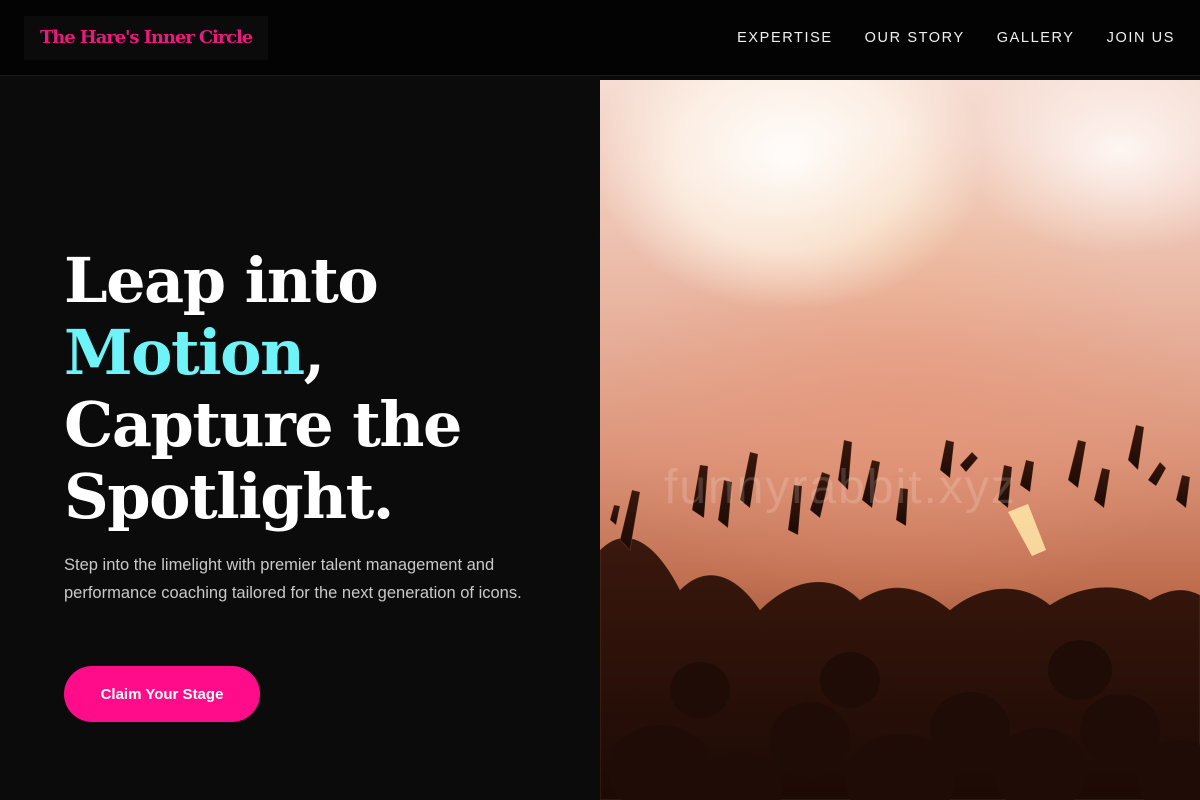 The image size is (1200, 800). I want to click on nav-link-expertise: EXPERTISE, so click(785, 38).